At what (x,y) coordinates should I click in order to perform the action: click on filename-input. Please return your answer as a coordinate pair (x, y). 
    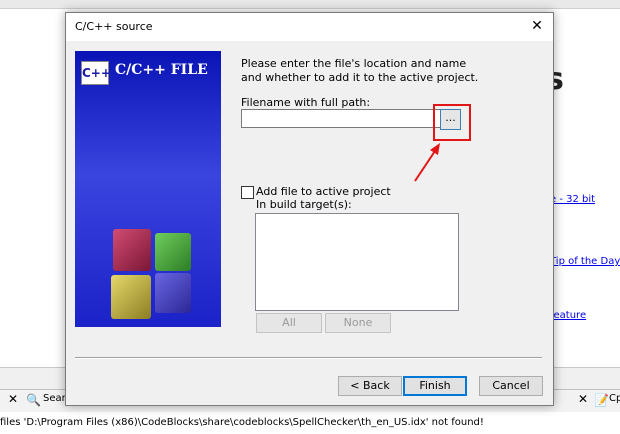
    Looking at the image, I should click on (341, 118).